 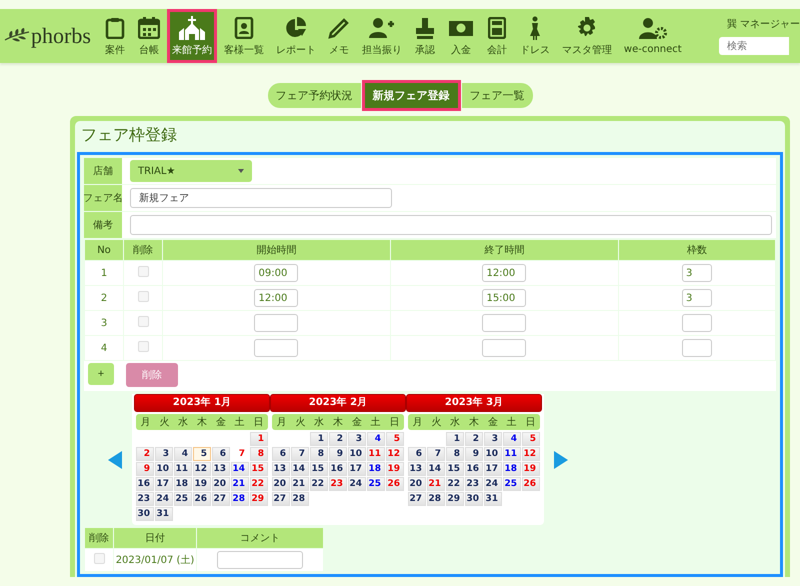 I want to click on calendar-day: 21, so click(x=240, y=484).